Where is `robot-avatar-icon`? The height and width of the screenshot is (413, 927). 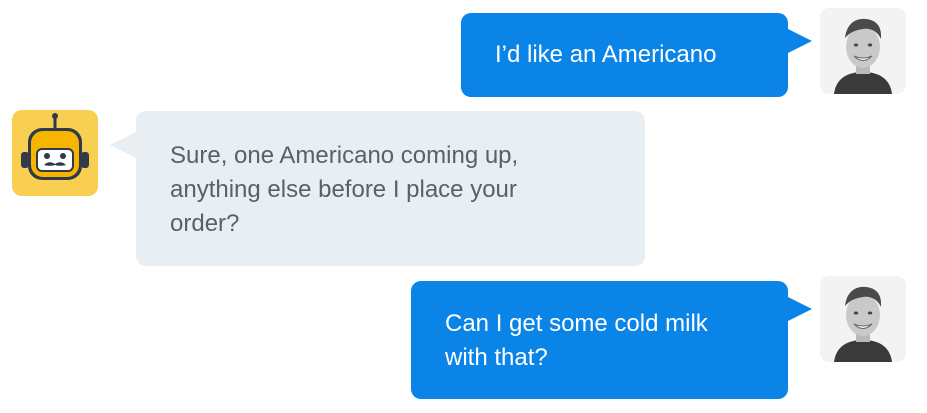 robot-avatar-icon is located at coordinates (55, 153).